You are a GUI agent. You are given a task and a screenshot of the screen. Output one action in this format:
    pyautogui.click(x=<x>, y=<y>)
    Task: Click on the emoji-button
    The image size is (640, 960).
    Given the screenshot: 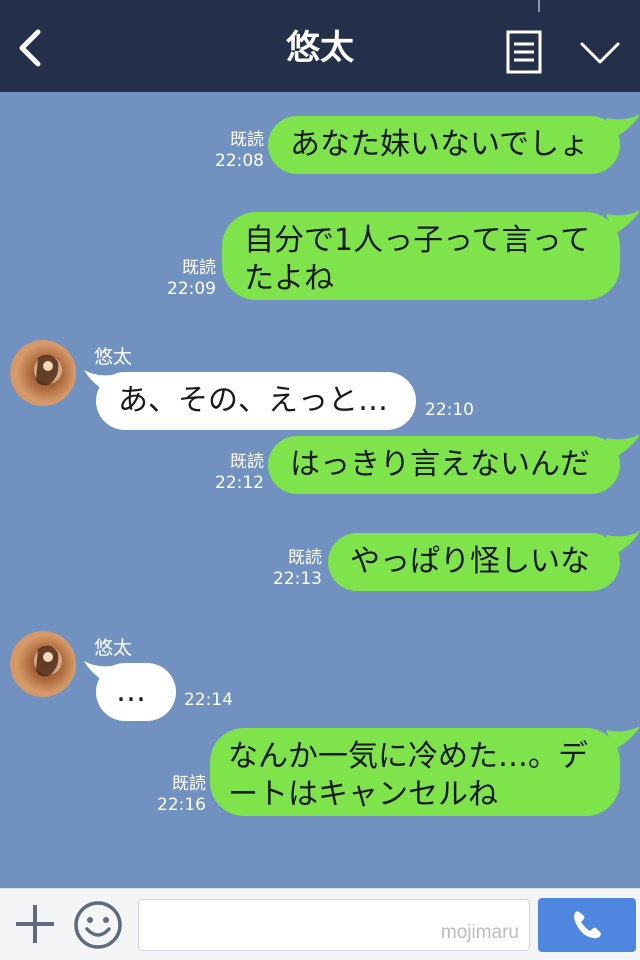 What is the action you would take?
    pyautogui.click(x=98, y=925)
    